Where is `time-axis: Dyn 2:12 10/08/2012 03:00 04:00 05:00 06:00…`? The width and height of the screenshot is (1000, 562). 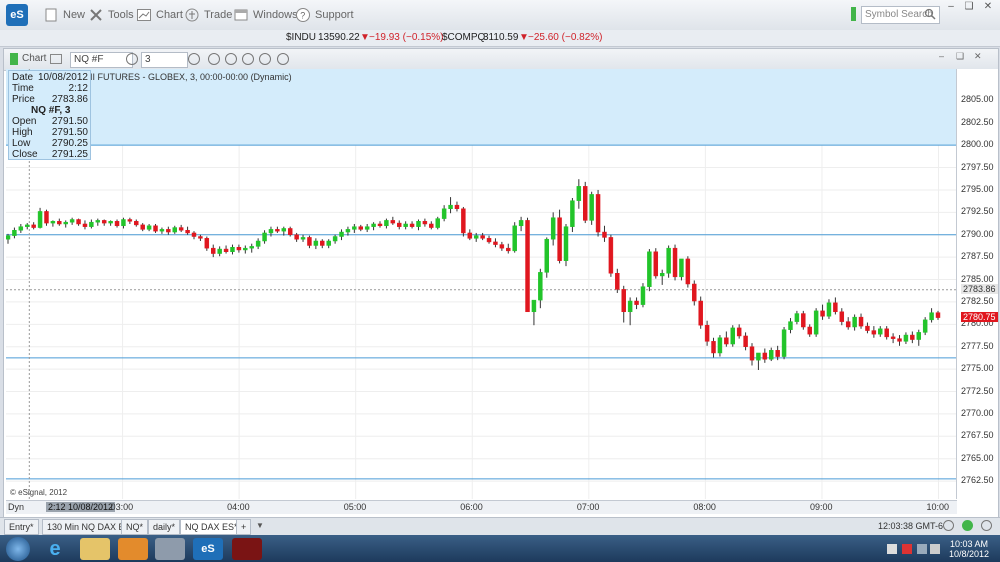
time-axis: Dyn 2:12 10/08/2012 03:00 04:00 05:00 06:00… is located at coordinates (481, 507).